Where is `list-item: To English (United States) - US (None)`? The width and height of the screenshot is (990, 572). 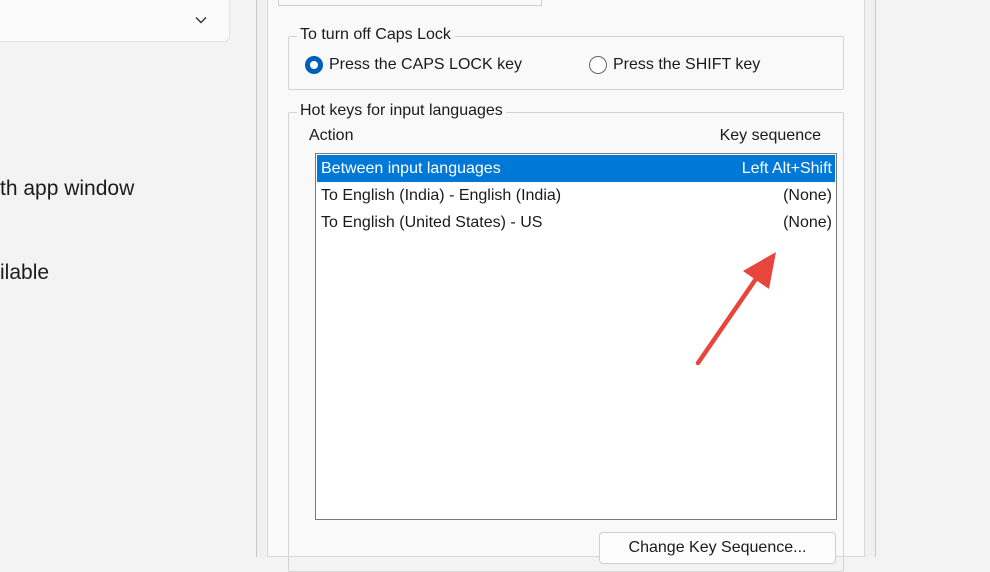 list-item: To English (United States) - US (None) is located at coordinates (576, 222).